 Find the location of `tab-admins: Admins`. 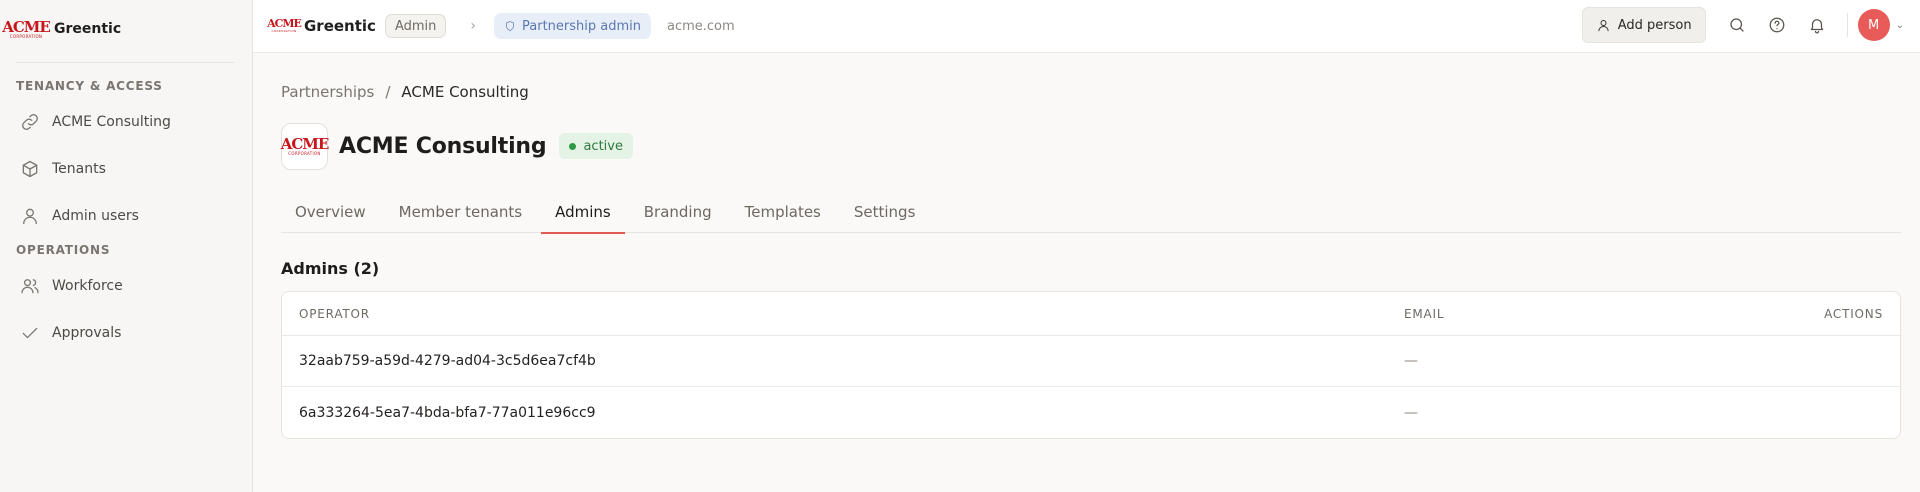

tab-admins: Admins is located at coordinates (583, 212).